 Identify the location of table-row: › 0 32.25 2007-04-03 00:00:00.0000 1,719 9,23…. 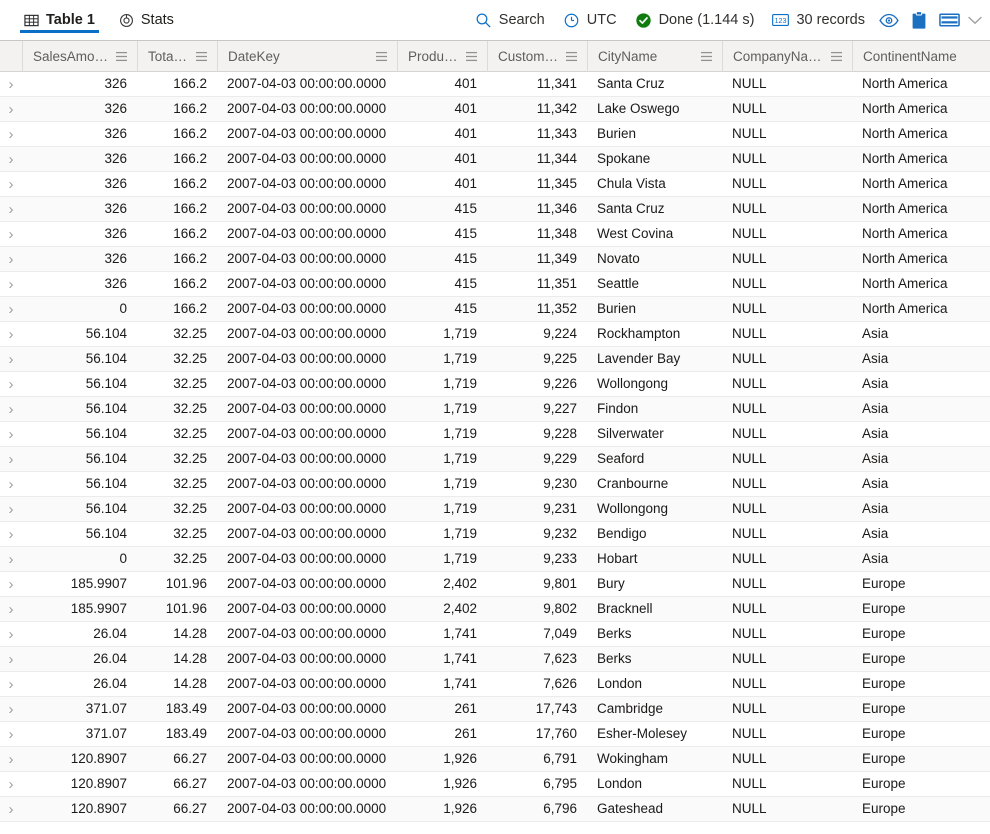
(495, 559).